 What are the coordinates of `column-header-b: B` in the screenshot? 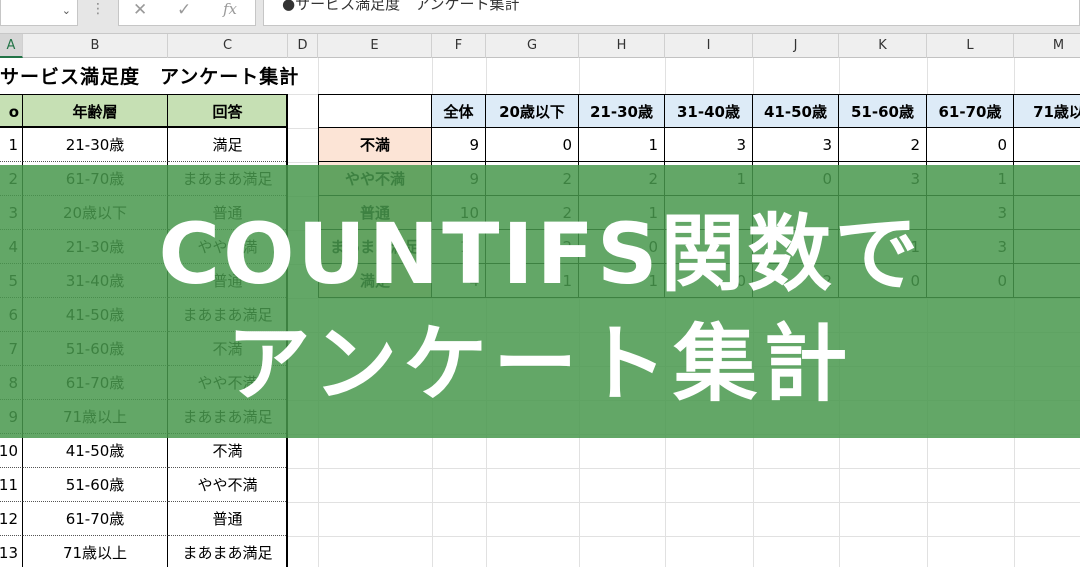 It's located at (95, 46).